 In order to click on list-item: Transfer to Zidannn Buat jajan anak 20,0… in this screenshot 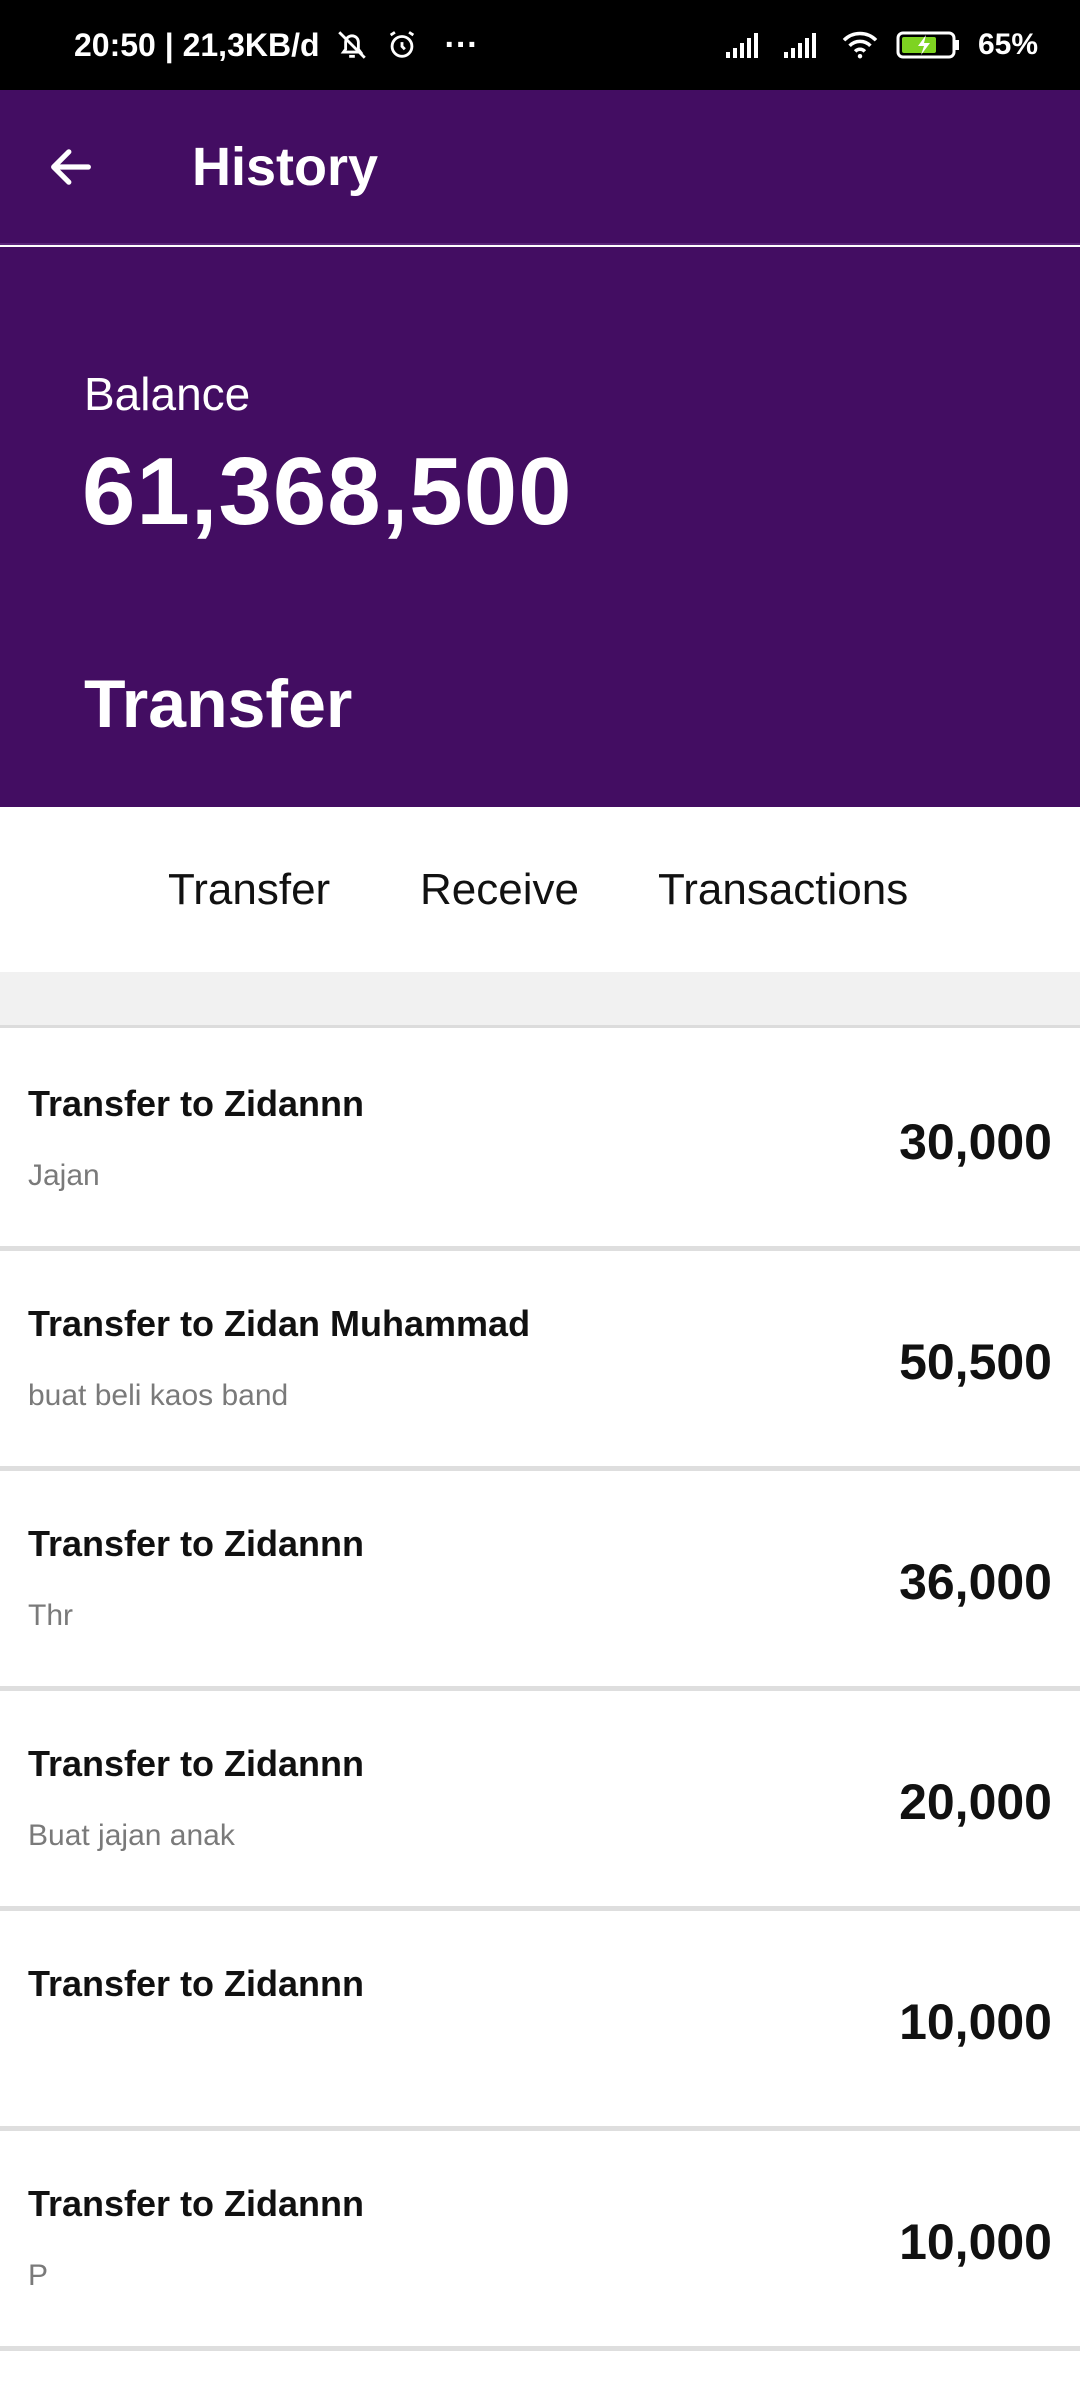, I will do `click(540, 1801)`.